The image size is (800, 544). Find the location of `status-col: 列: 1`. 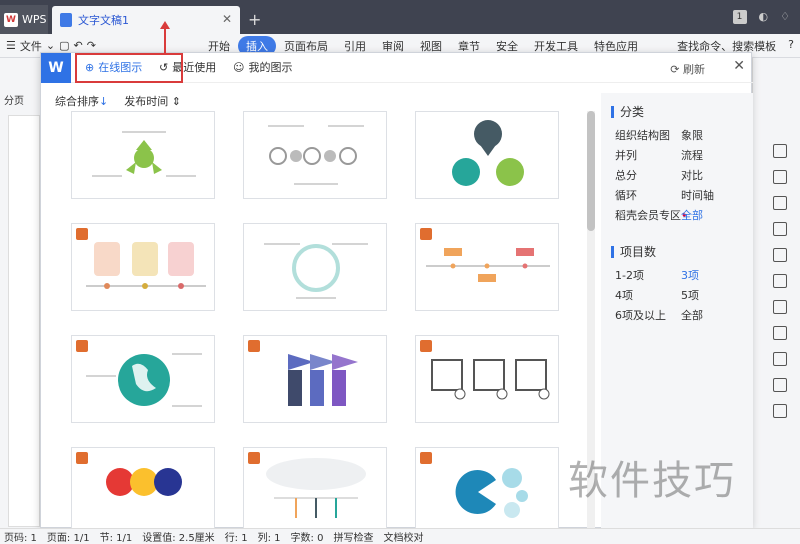

status-col: 列: 1 is located at coordinates (269, 538).